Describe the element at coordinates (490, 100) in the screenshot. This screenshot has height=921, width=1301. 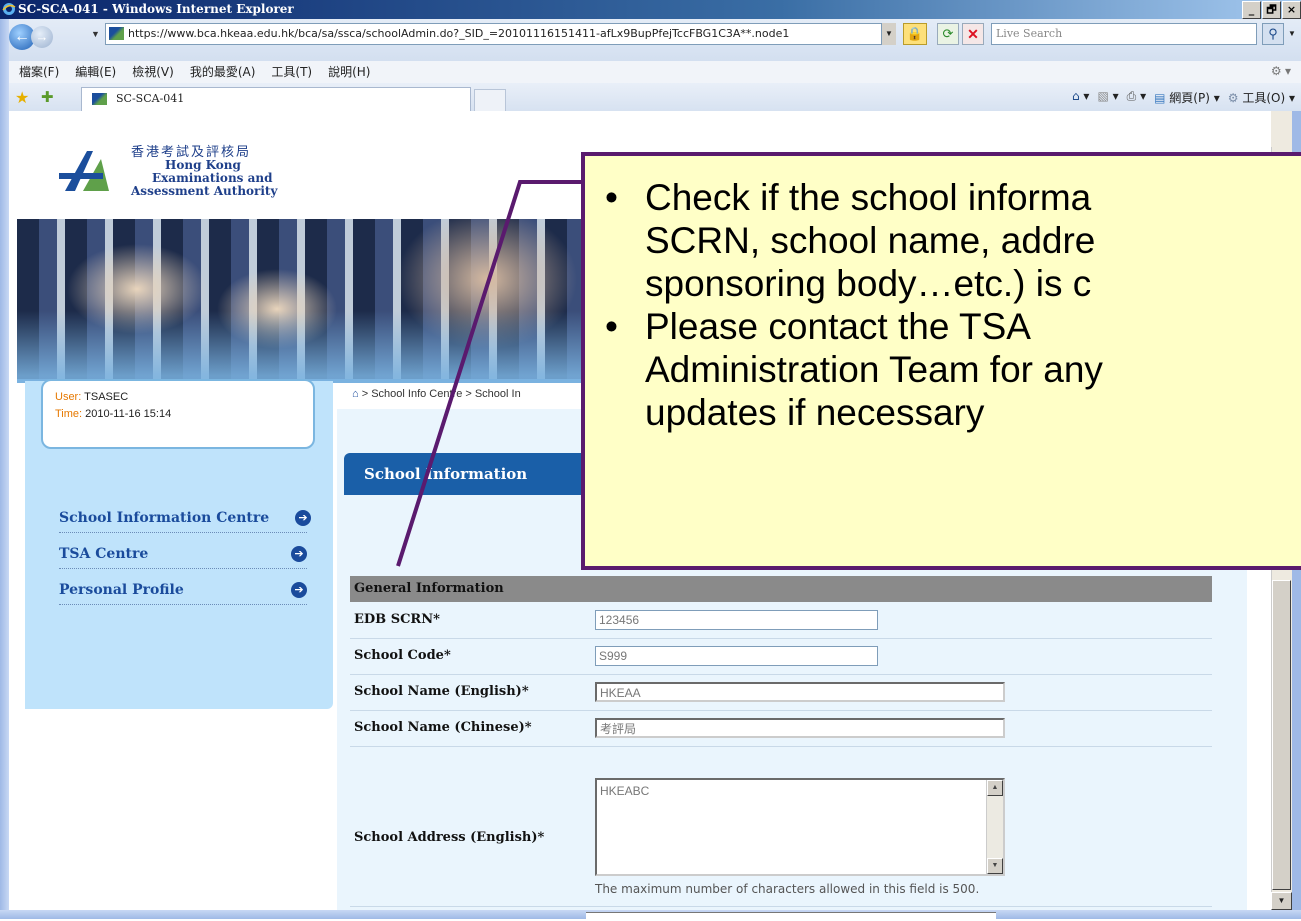
I see `new-tab-button` at that location.